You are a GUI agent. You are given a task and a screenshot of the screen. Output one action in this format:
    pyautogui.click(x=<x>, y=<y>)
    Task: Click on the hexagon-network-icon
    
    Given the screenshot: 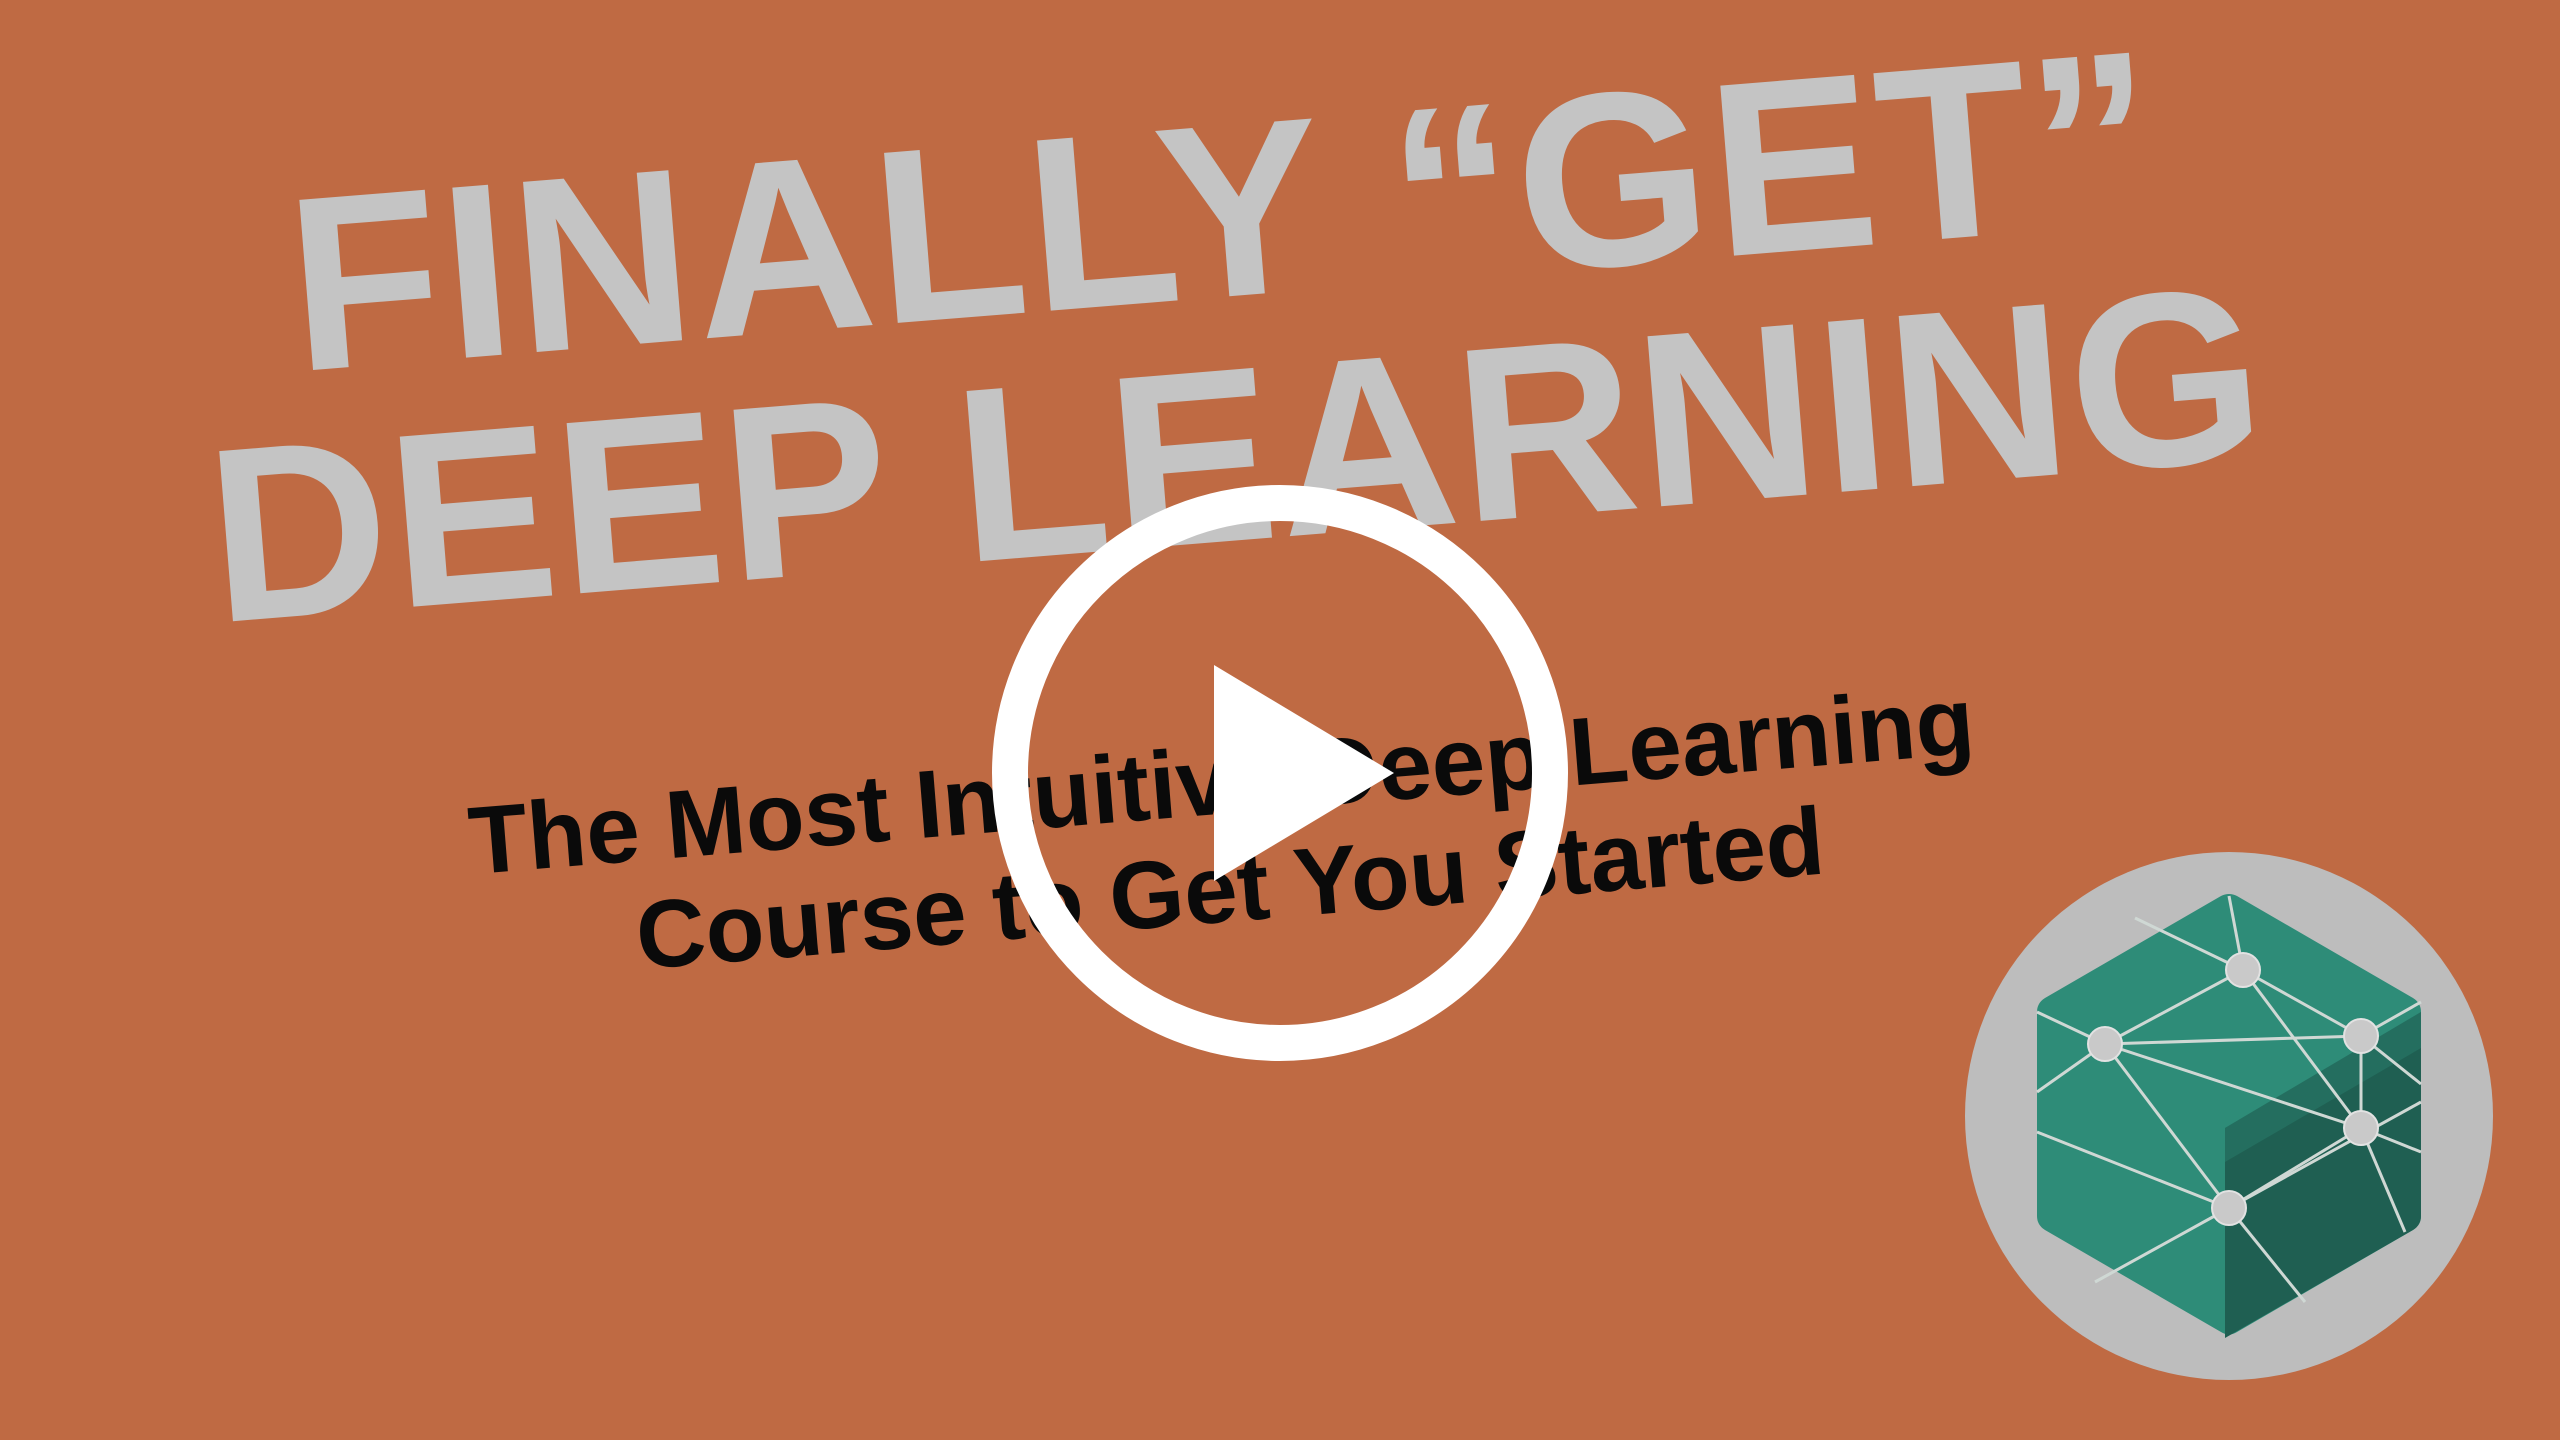 What is the action you would take?
    pyautogui.click(x=2229, y=1116)
    